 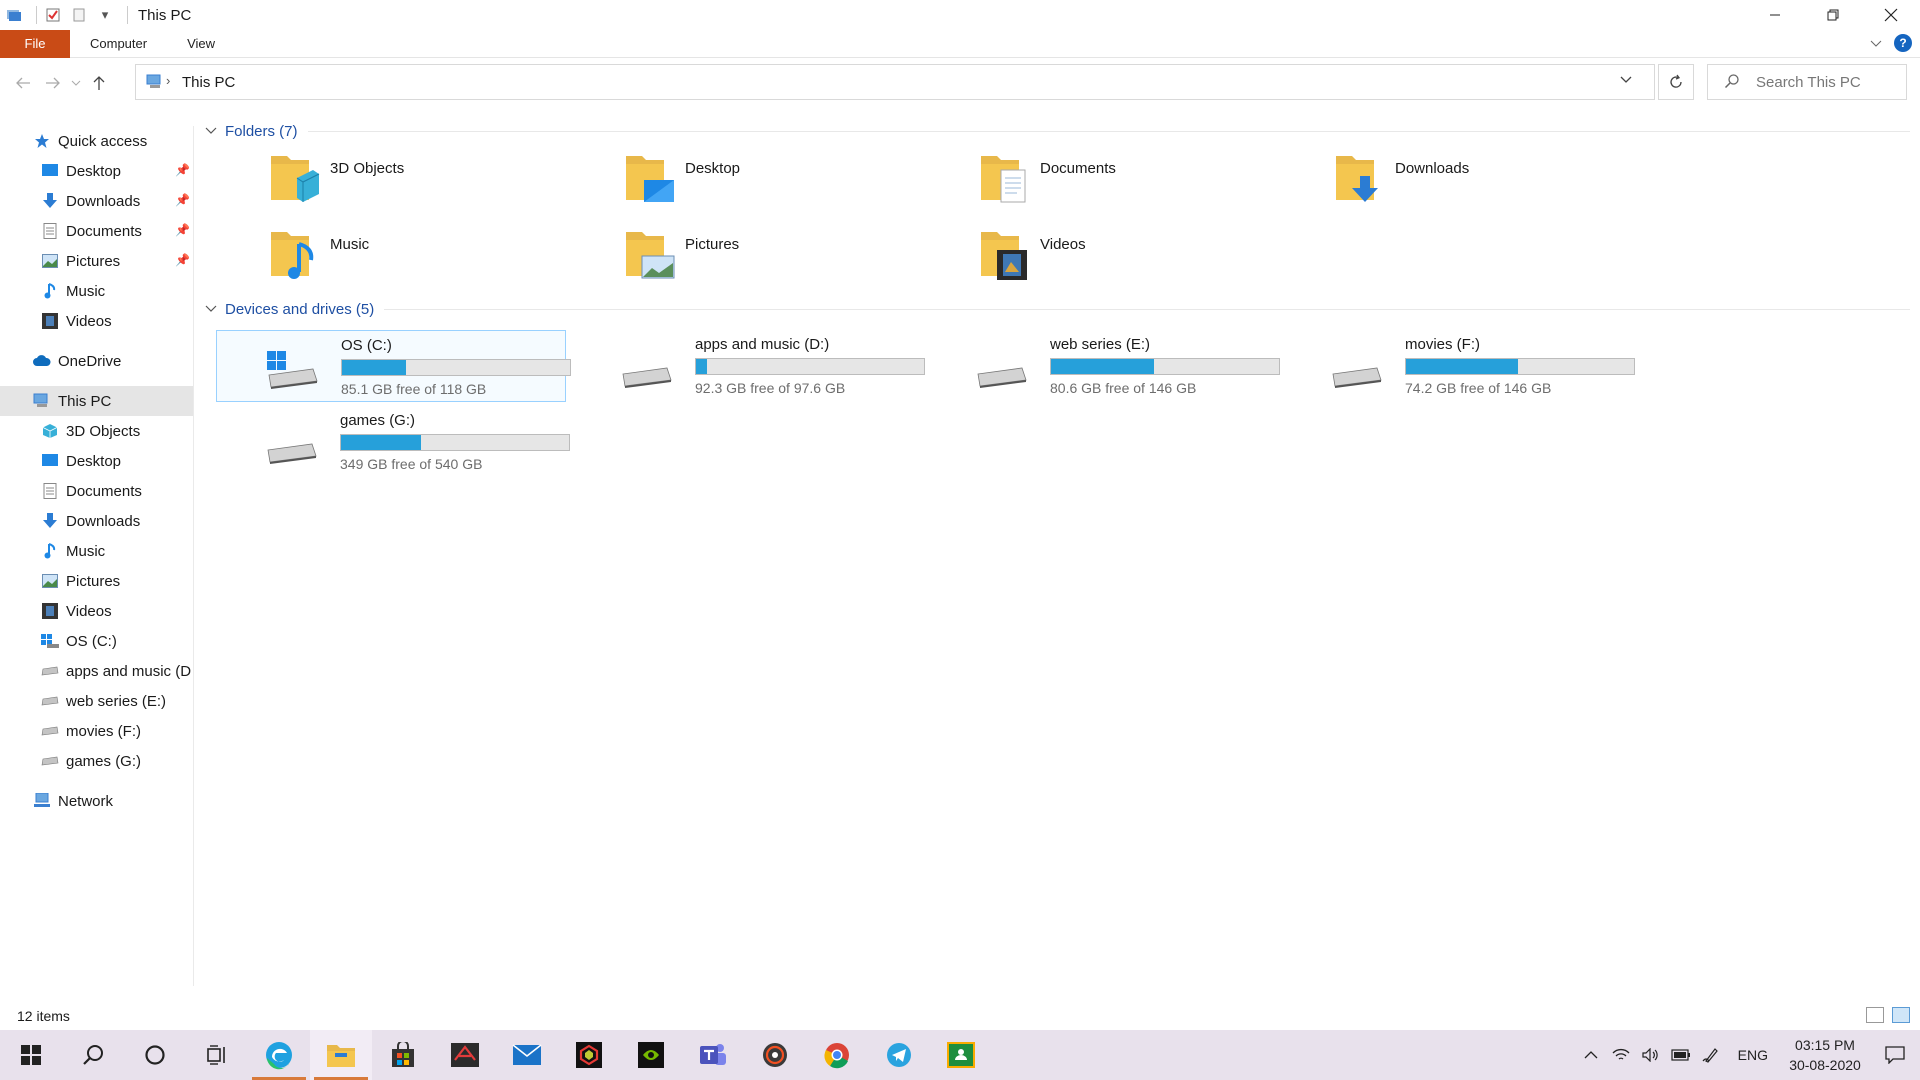 I want to click on qat-dropdown-icon: ▾, so click(x=105, y=15).